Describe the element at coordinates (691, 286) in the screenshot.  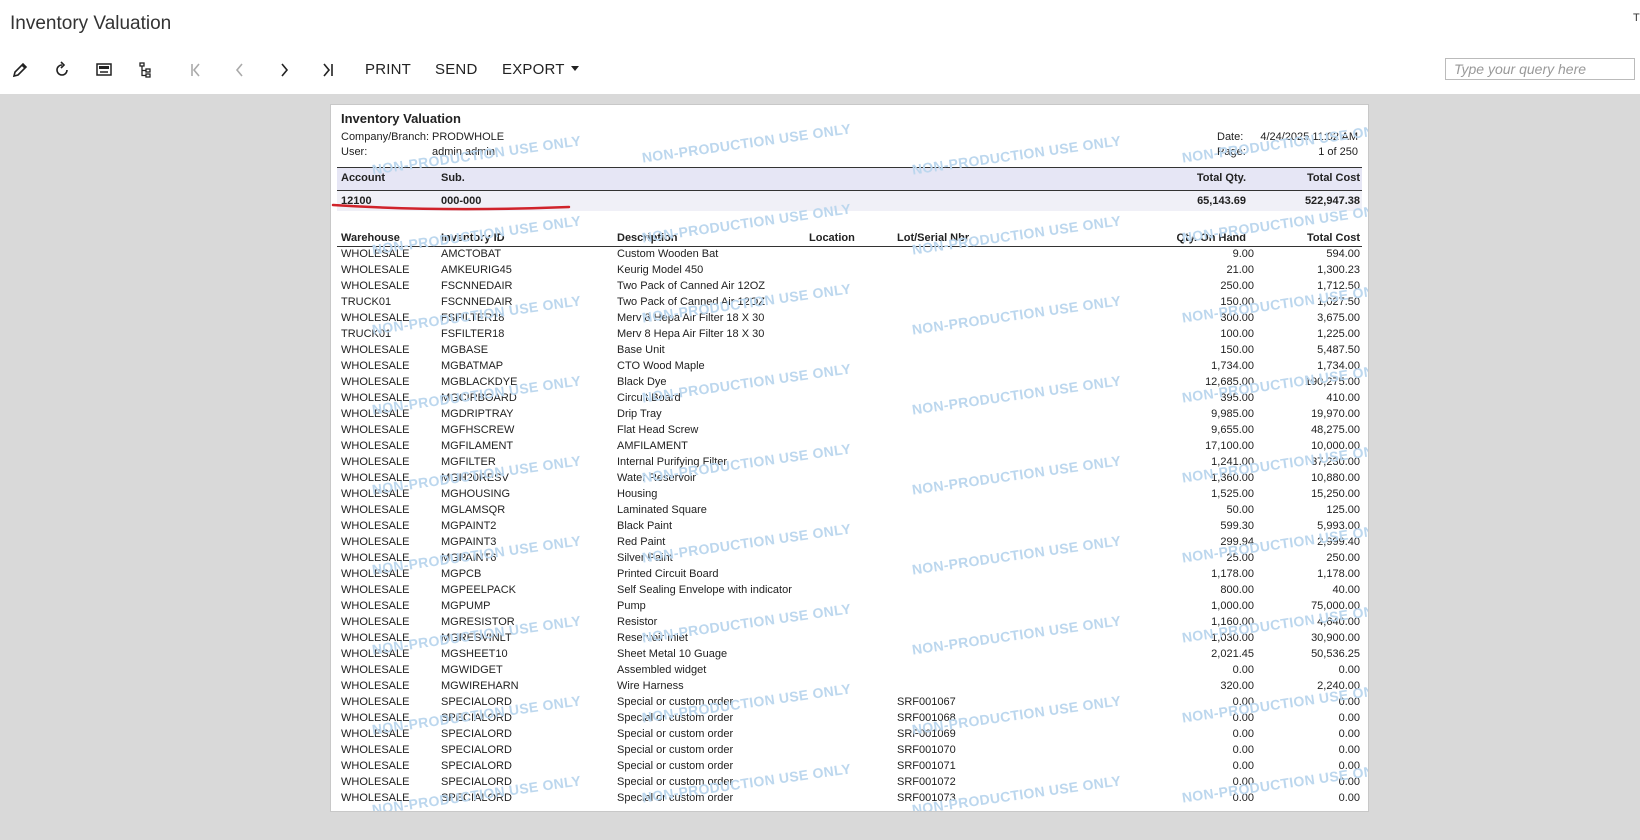
I see `description-cell: Two Pack of Canned Air 12OZ` at that location.